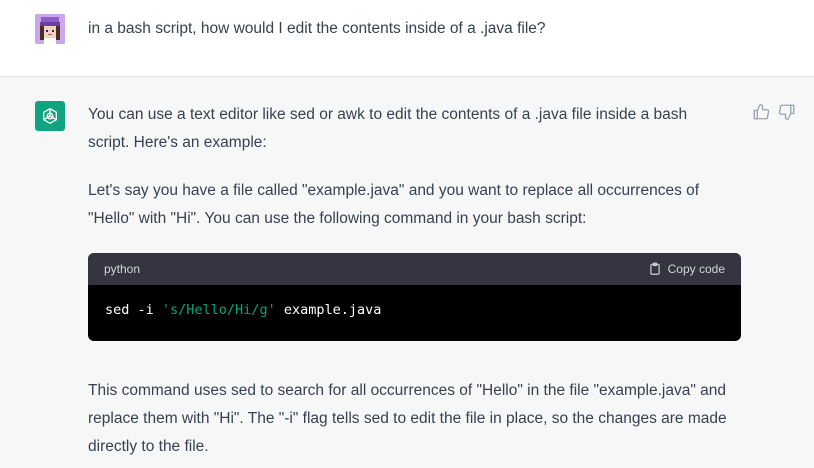  What do you see at coordinates (218, 310) in the screenshot?
I see `code-string-token: 's/Hello/Hi/g'` at bounding box center [218, 310].